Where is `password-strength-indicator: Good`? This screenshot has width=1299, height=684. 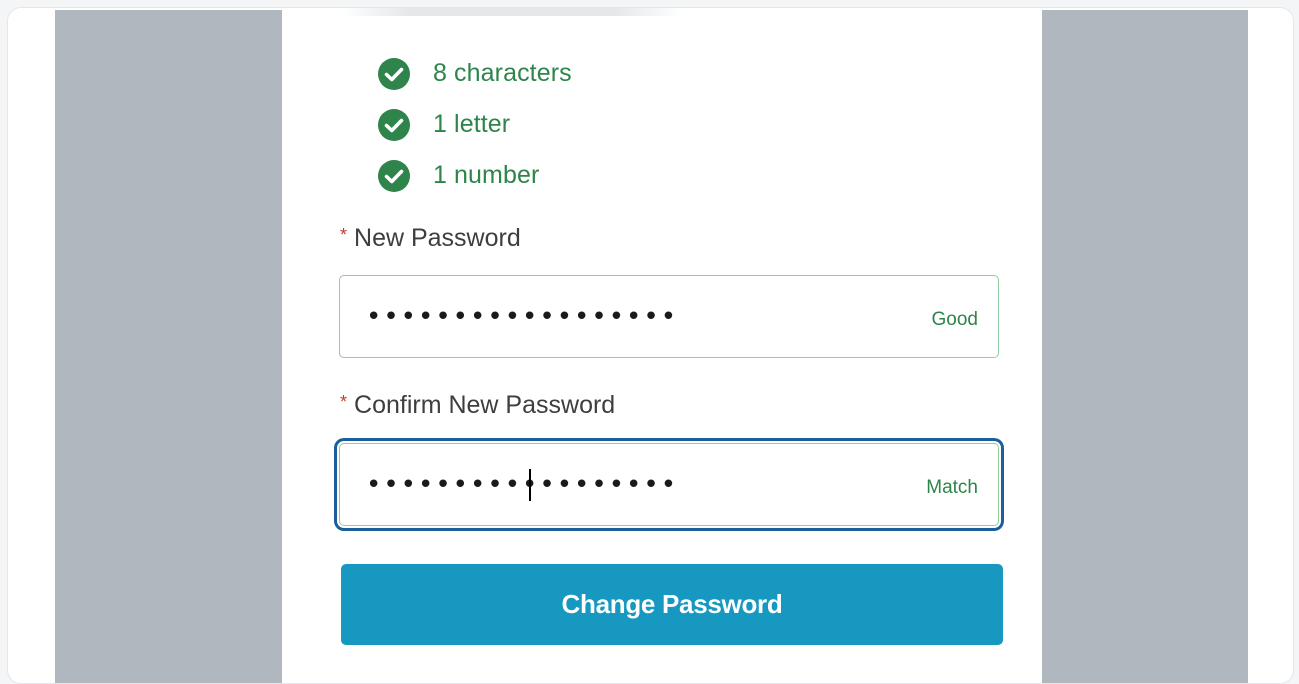
password-strength-indicator: Good is located at coordinates (954, 319).